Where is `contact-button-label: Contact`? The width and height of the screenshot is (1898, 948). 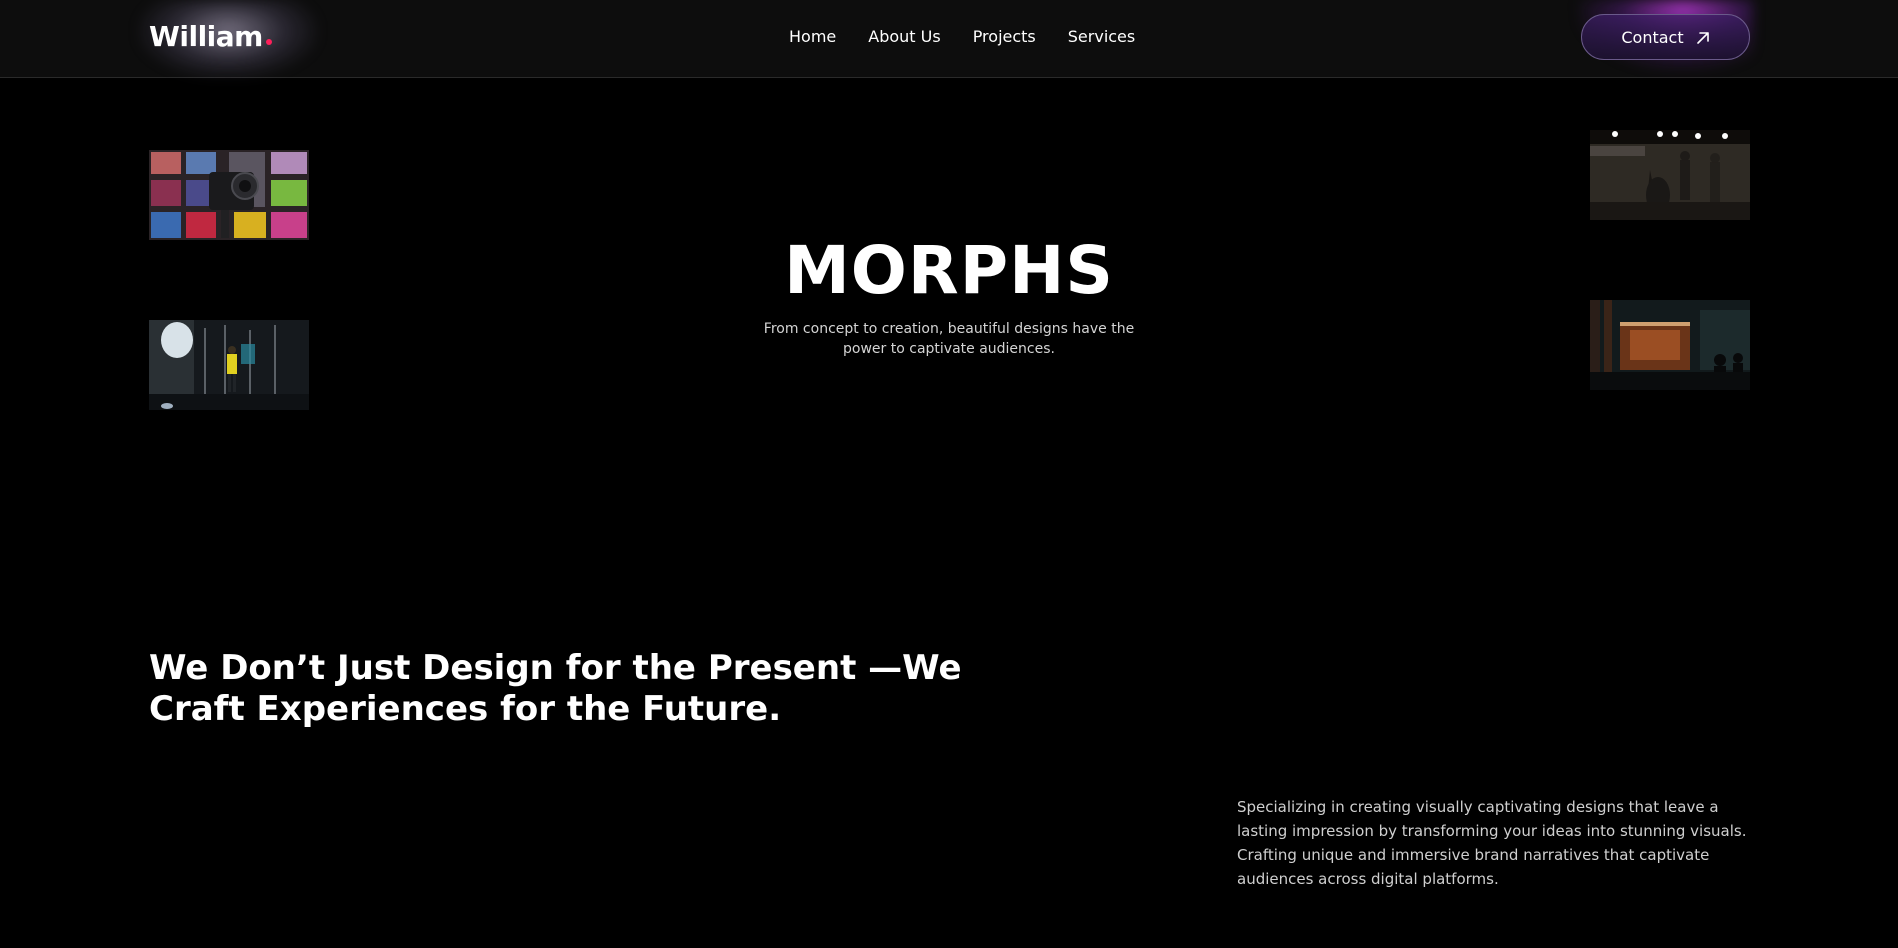 contact-button-label: Contact is located at coordinates (1652, 37).